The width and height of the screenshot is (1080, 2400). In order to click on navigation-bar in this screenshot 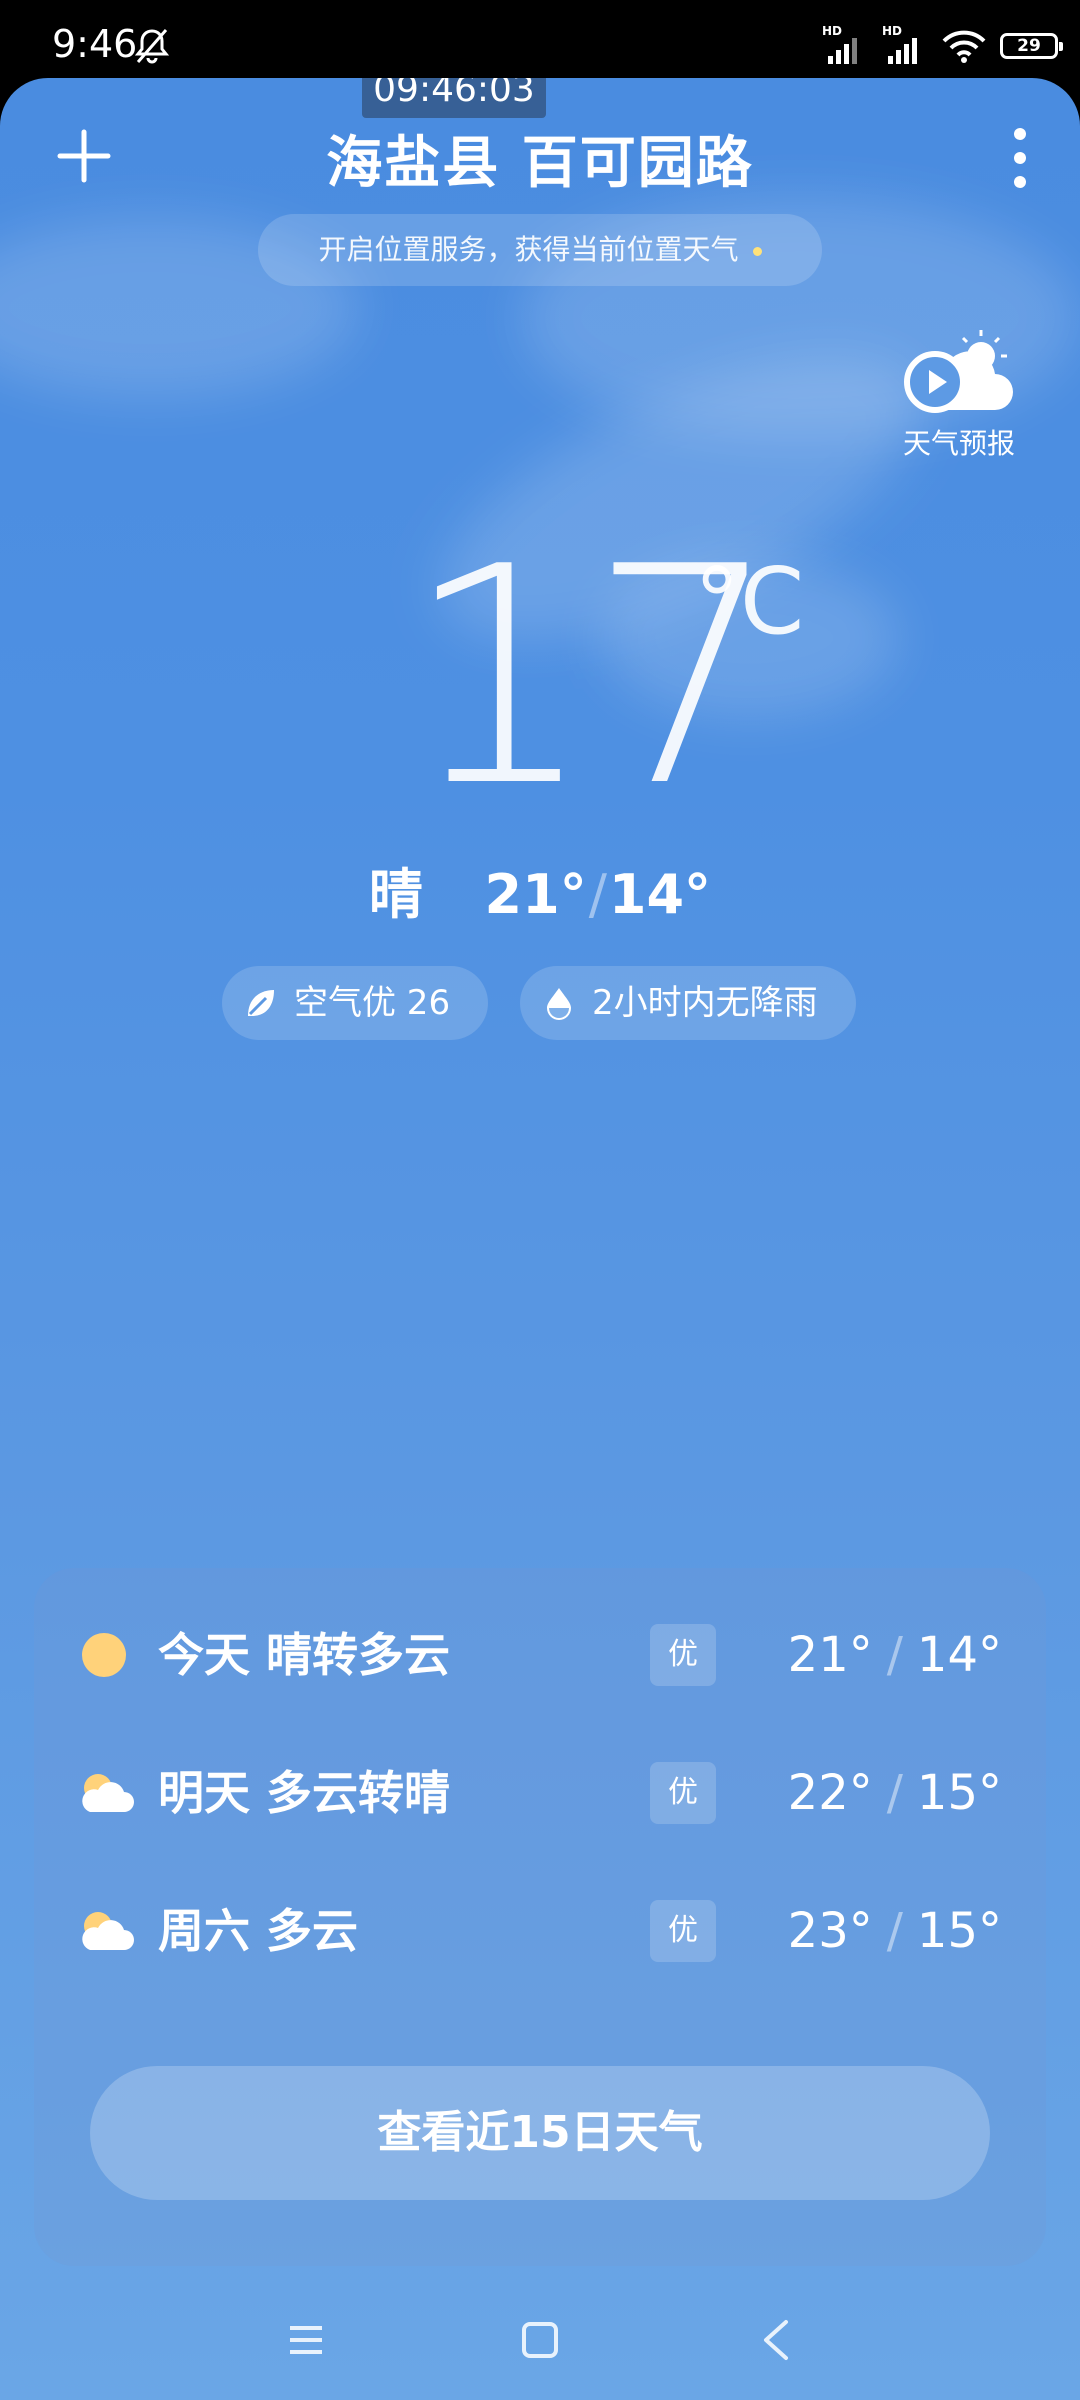, I will do `click(540, 2340)`.